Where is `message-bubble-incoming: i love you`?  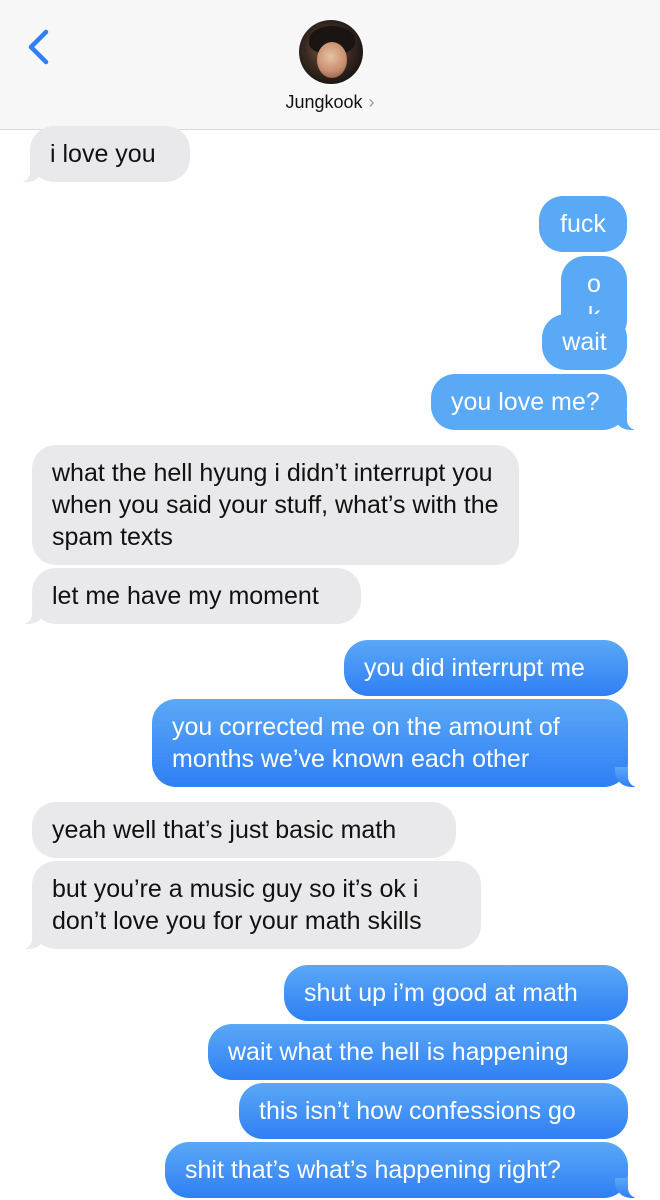 message-bubble-incoming: i love you is located at coordinates (105, 154).